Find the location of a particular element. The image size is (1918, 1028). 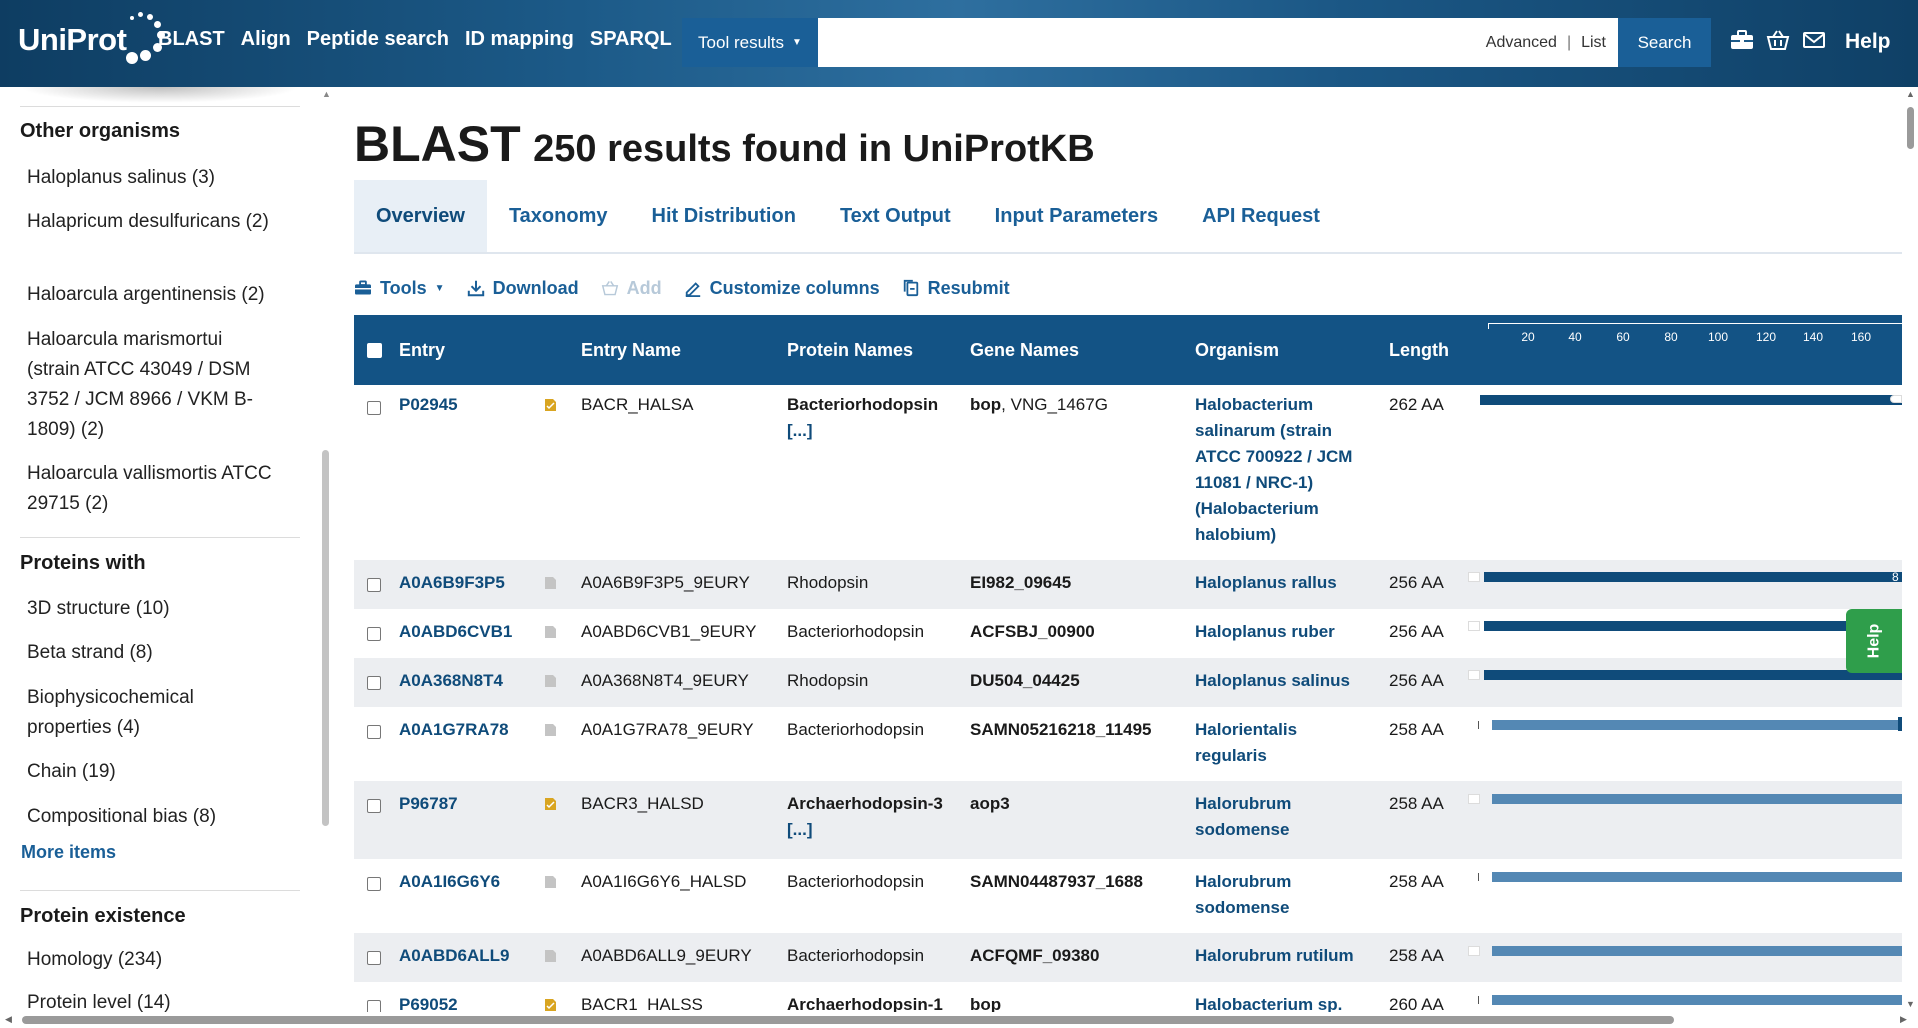

search-bar: Tool results ▼ Advanced | List Search is located at coordinates (1196, 42).